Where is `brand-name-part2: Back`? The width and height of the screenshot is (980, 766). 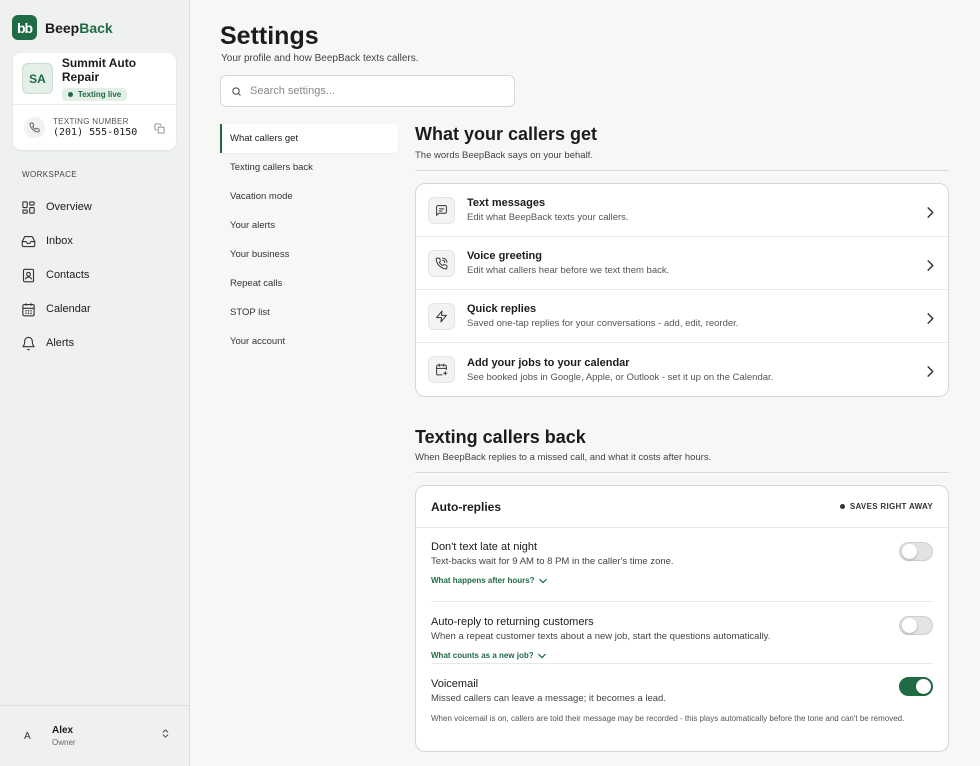 brand-name-part2: Back is located at coordinates (96, 27).